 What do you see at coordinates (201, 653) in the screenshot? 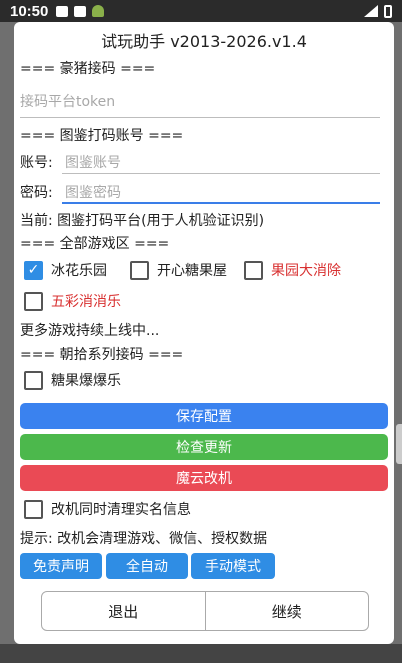
I see `background-bottom-bar` at bounding box center [201, 653].